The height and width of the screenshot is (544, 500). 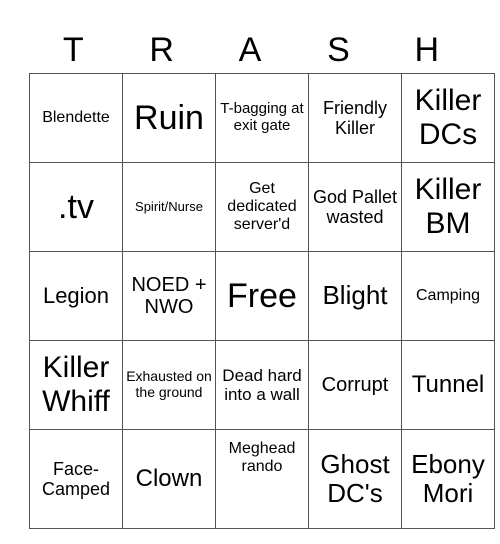 I want to click on bingo-cell: Camping, so click(x=448, y=296).